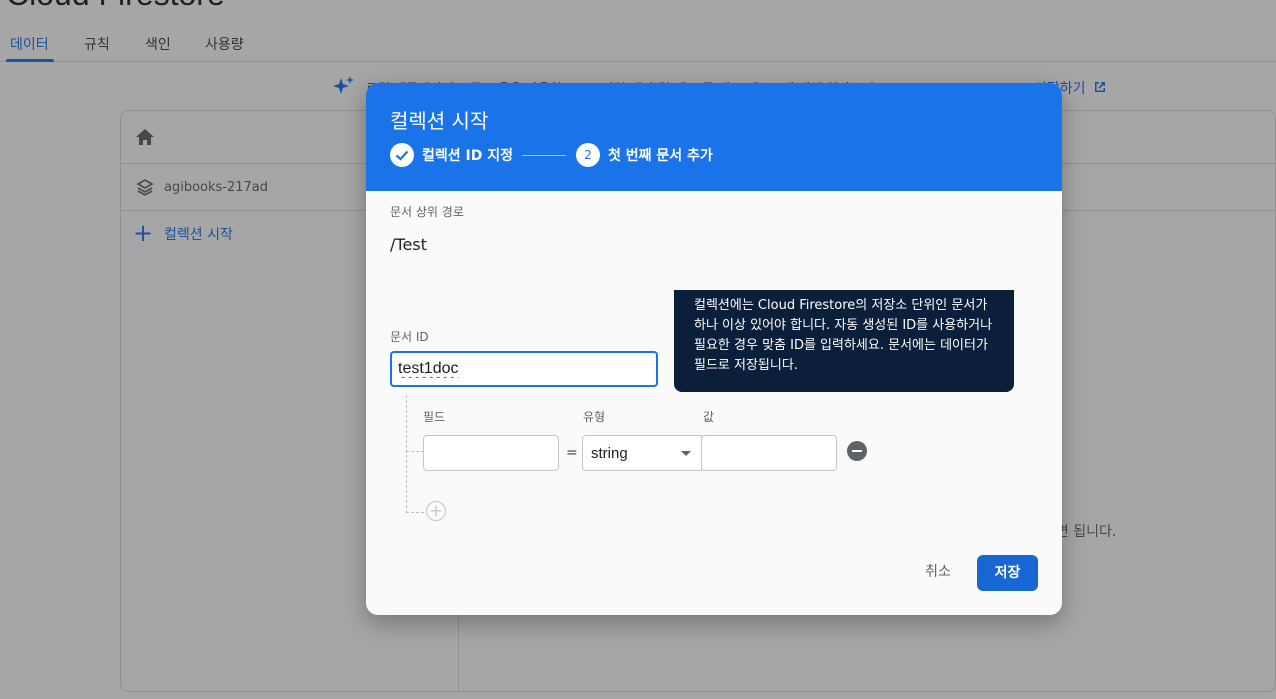 This screenshot has width=1276, height=699. I want to click on parent-path-label: 문서 상위 경로, so click(427, 212).